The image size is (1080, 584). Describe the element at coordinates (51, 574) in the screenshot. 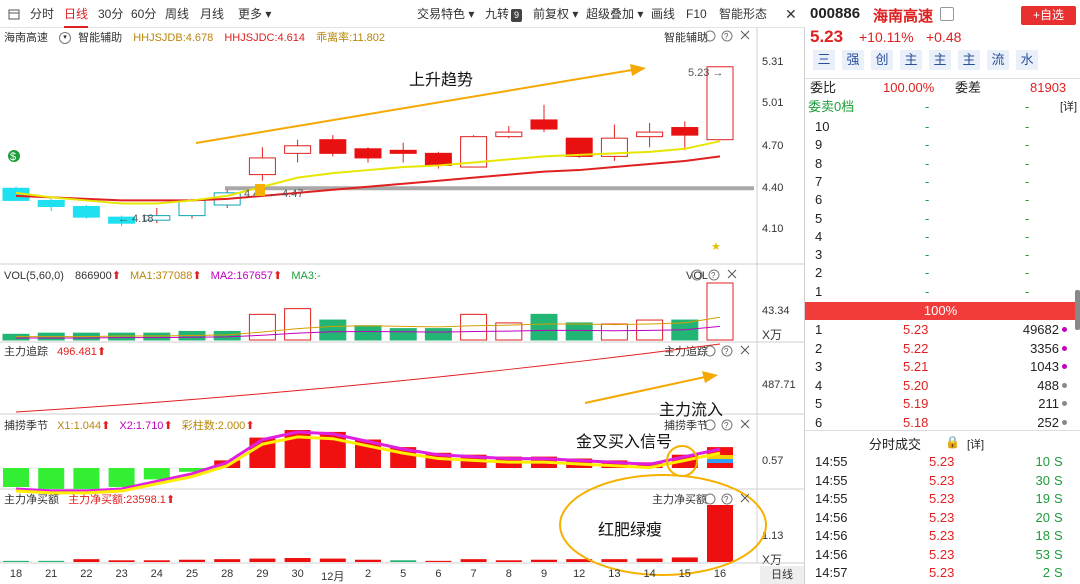

I see `x-tick-label: 21` at that location.